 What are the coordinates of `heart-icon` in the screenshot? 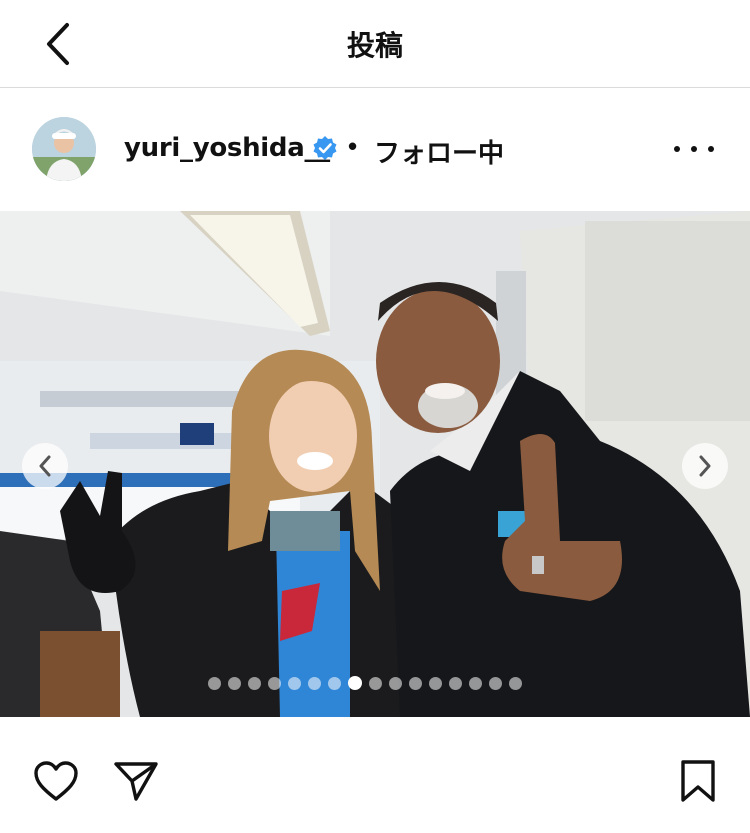 It's located at (56, 781).